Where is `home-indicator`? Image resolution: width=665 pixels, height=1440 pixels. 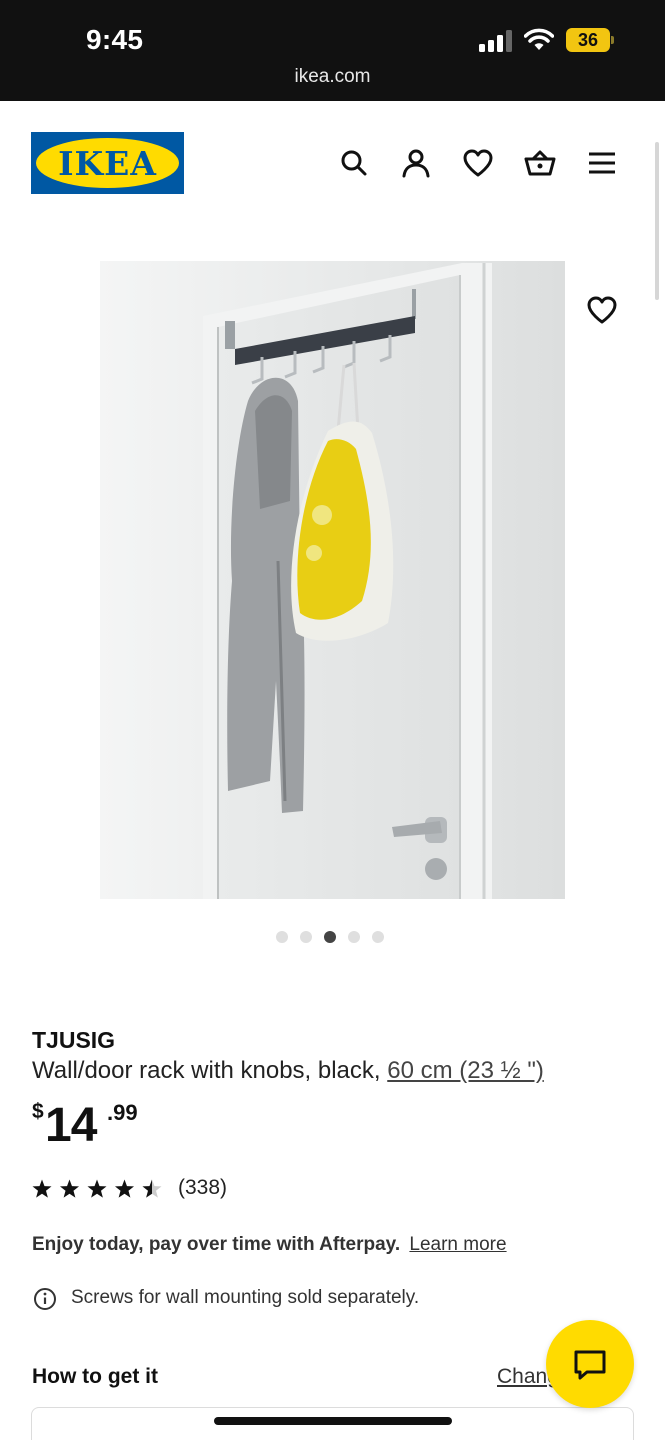 home-indicator is located at coordinates (333, 1421).